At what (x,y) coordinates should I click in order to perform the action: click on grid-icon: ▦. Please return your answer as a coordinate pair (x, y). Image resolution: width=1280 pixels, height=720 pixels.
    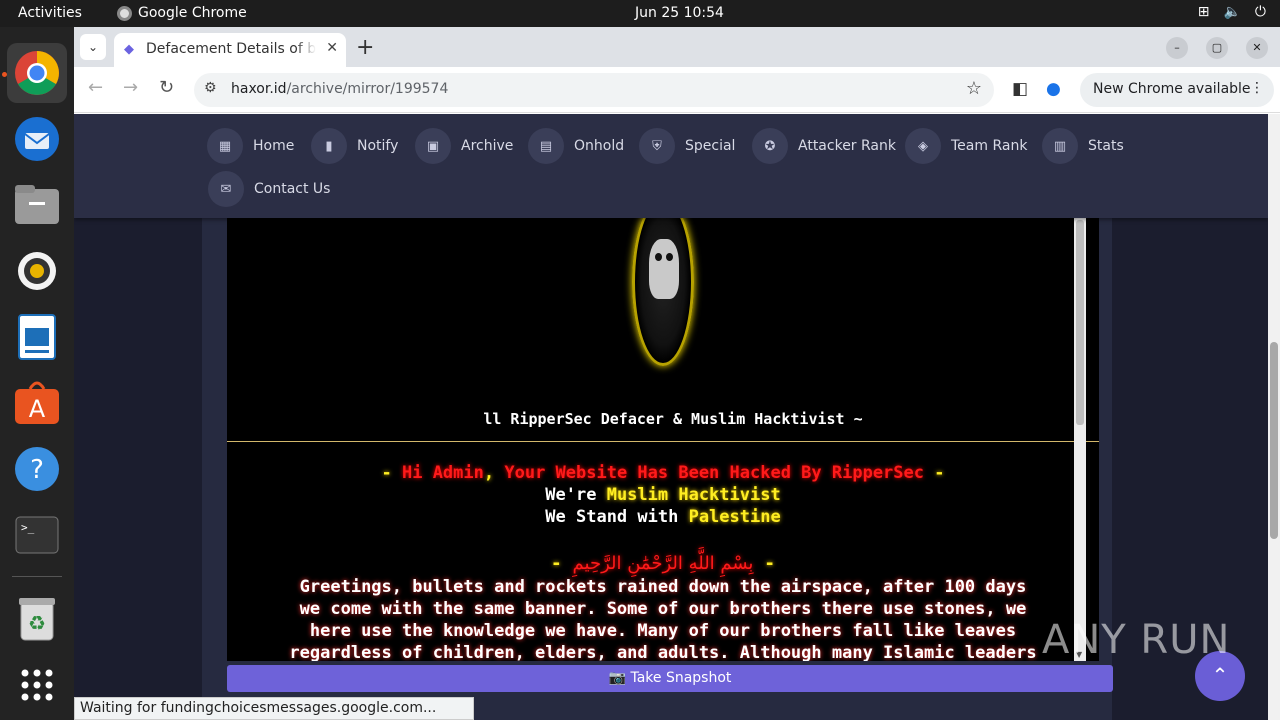
    Looking at the image, I should click on (225, 146).